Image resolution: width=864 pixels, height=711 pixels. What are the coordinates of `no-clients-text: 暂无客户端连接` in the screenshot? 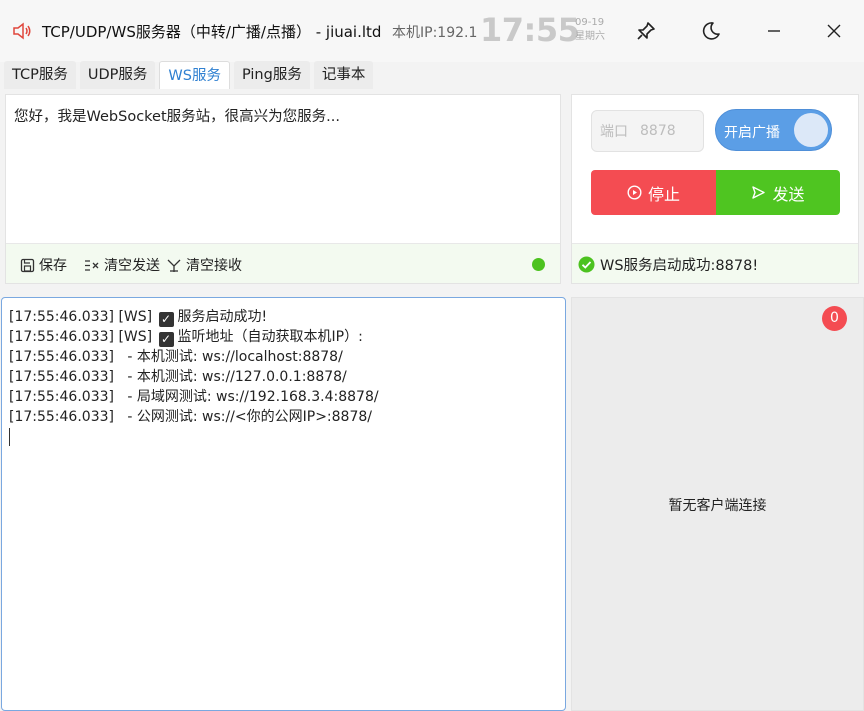 It's located at (717, 506).